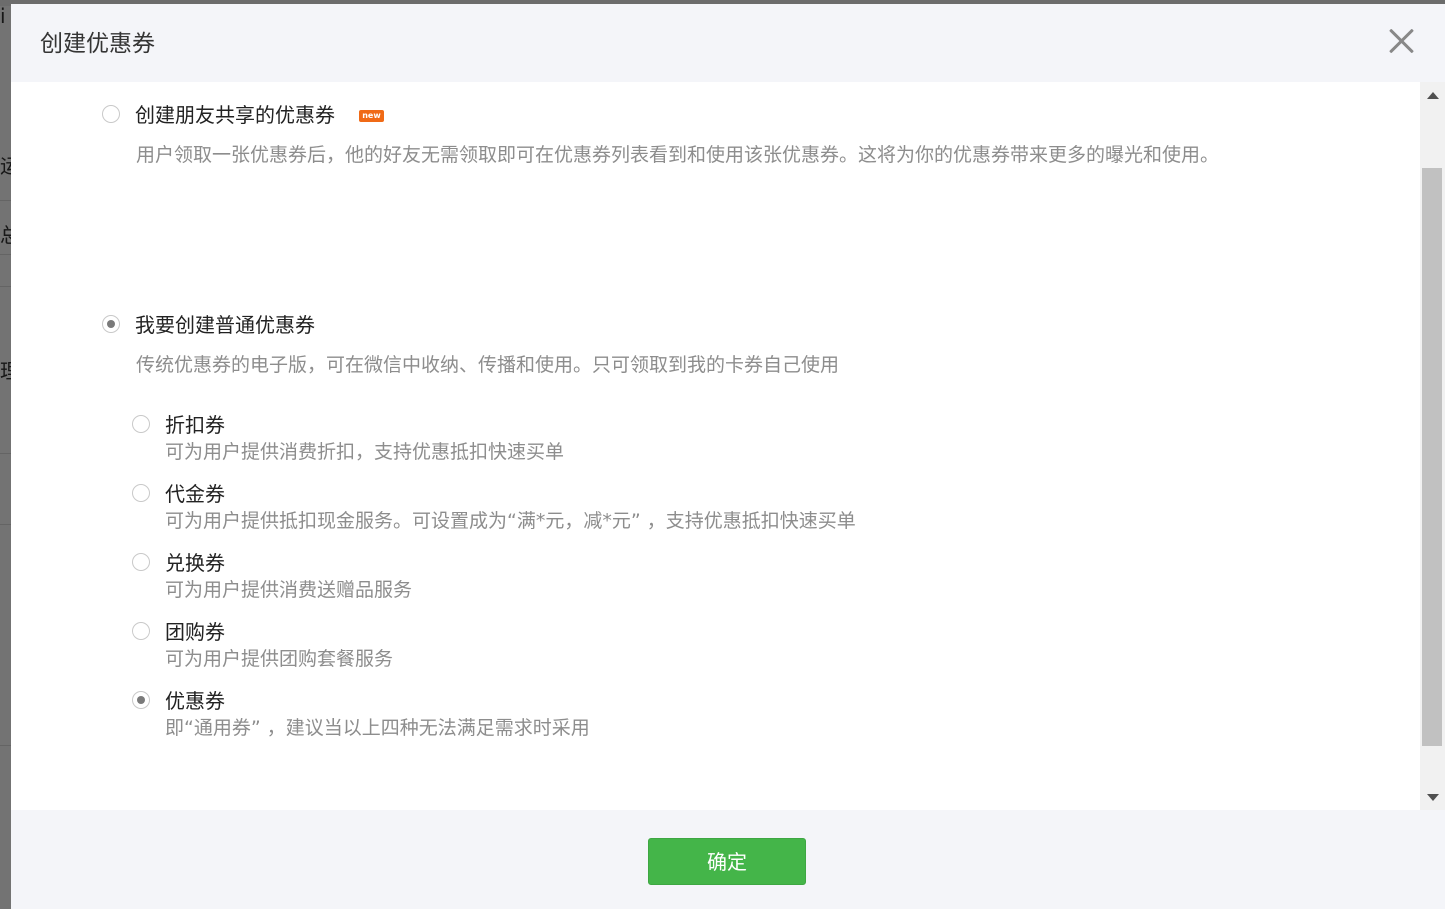  I want to click on cash-coupon-description: 可为用户提供抵扣现金服务。可设置成为“满*元，减*元” ，支持优惠抵扣快速买单, so click(510, 521).